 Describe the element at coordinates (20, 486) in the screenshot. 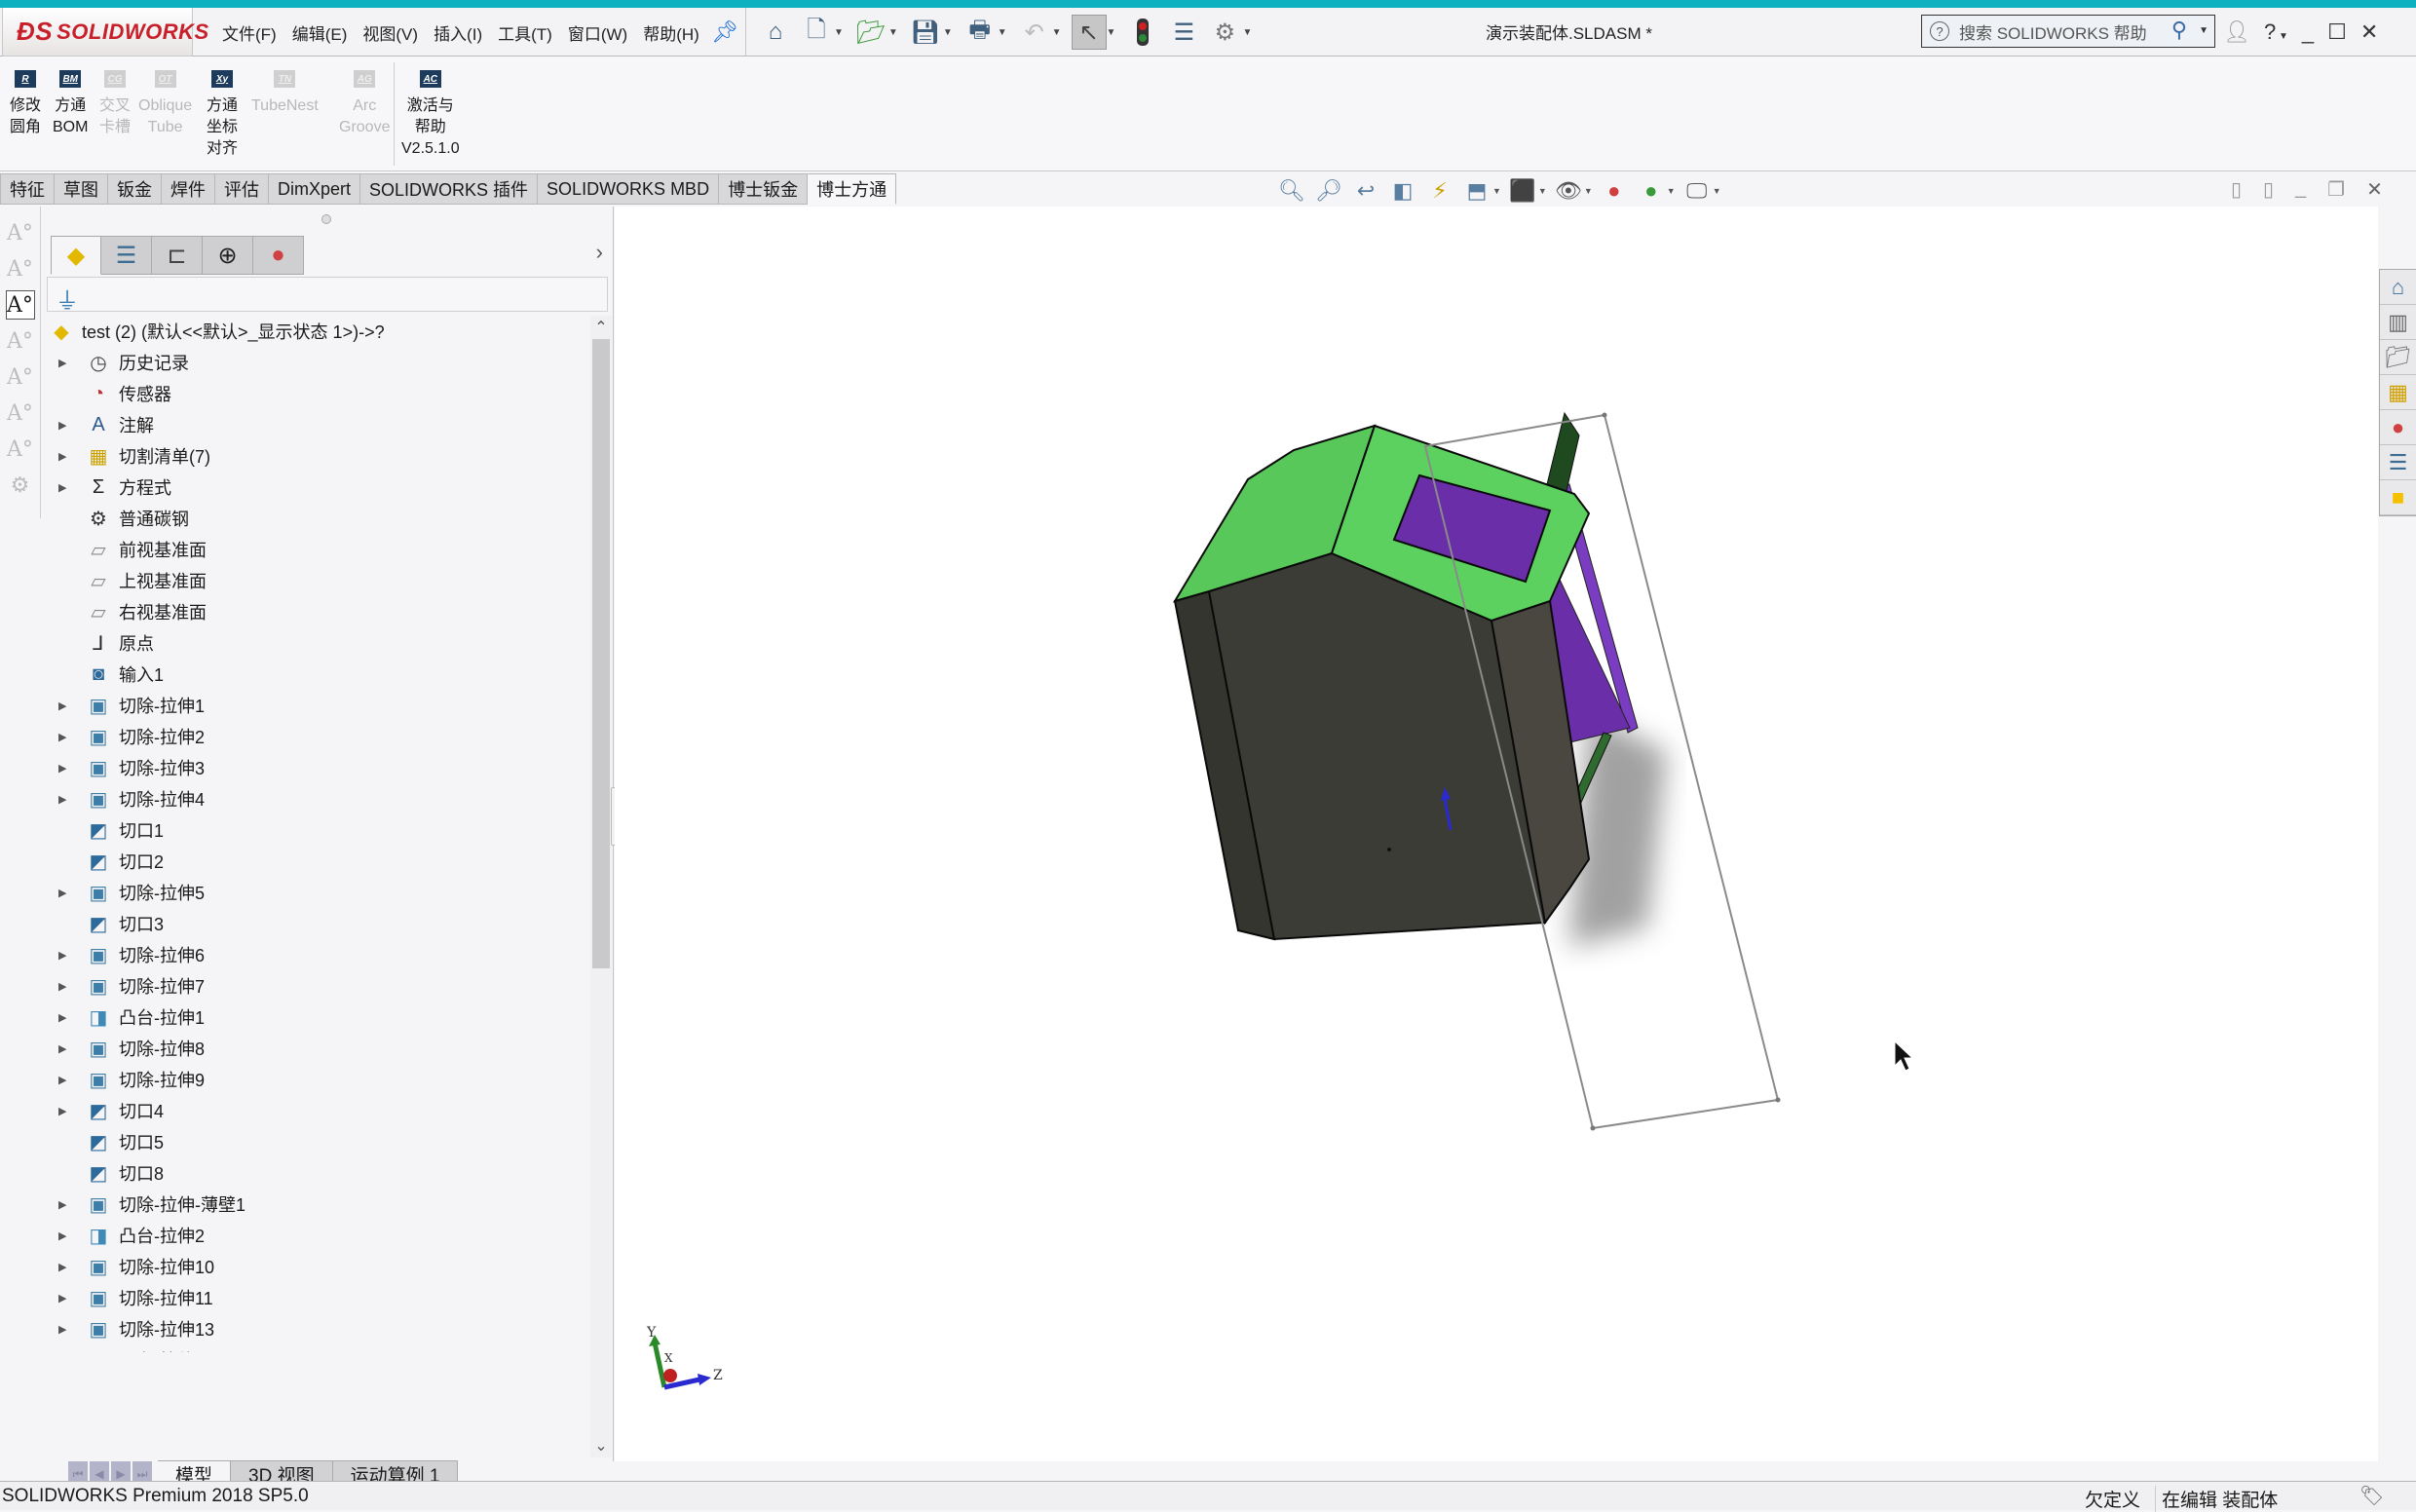

I see `link-annotation-icon: ⚙` at that location.